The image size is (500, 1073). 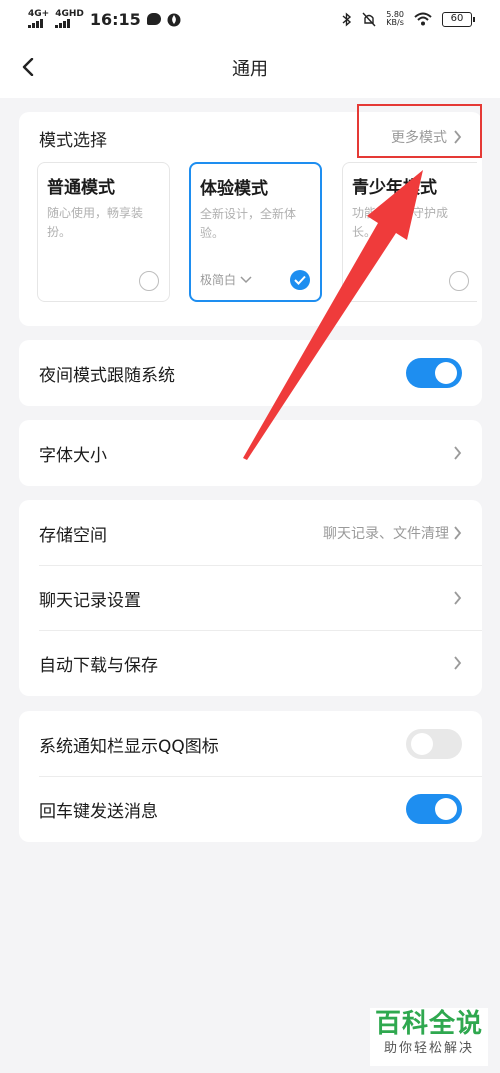 I want to click on mode-desc: 功能管控，守护成长。, so click(x=400, y=222).